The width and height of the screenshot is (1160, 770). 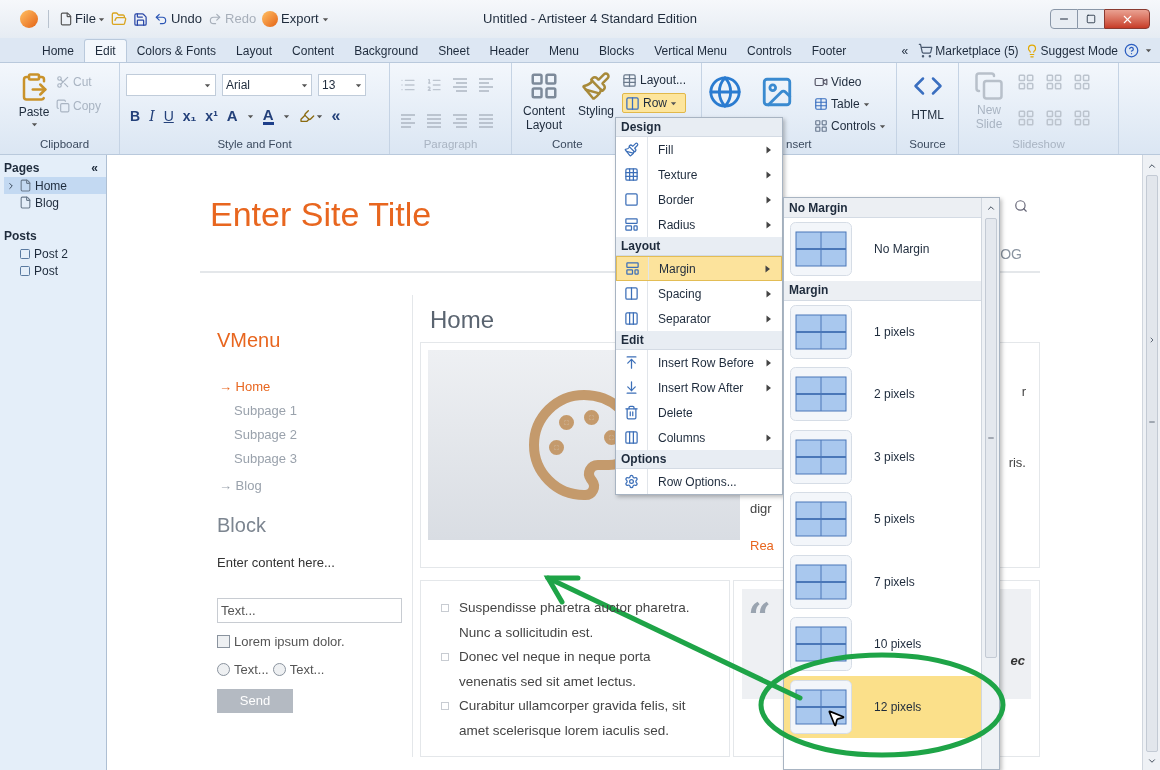 I want to click on marketplace-link: Marketplace (5), so click(x=968, y=50).